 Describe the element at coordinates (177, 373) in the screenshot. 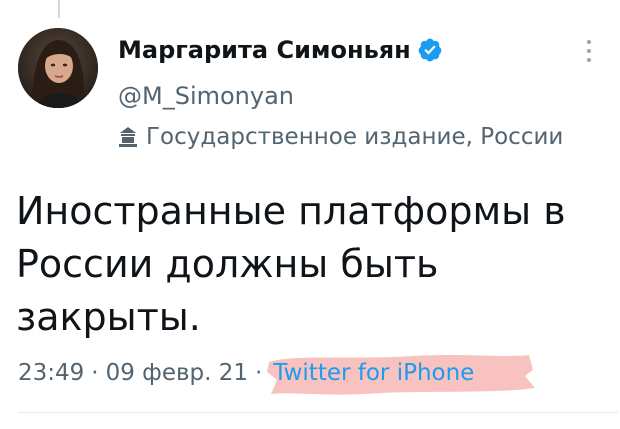

I see `tweet-date: 09 февр. 21` at that location.